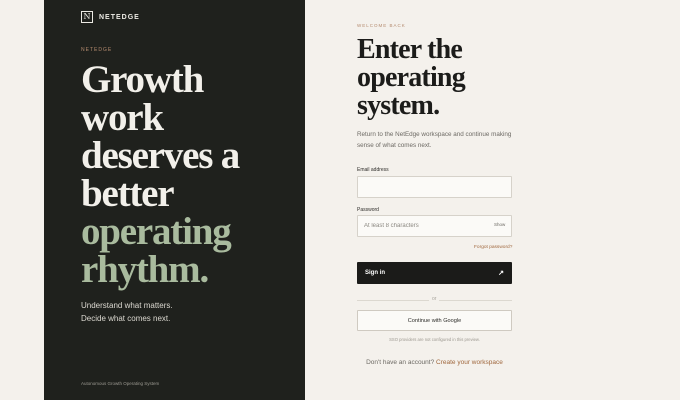 The width and height of the screenshot is (680, 400). Describe the element at coordinates (434, 226) in the screenshot. I see `password-field` at that location.